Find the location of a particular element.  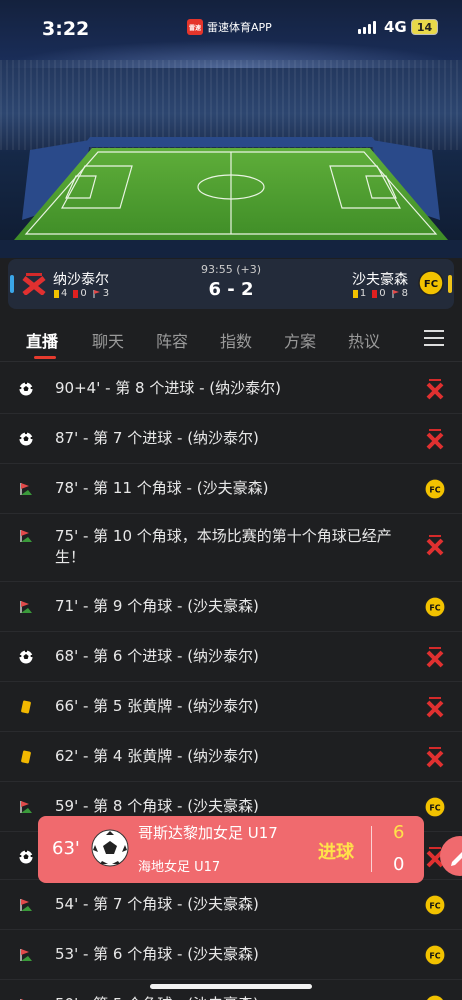

away-team-name: 沙夫豪森 is located at coordinates (380, 279).